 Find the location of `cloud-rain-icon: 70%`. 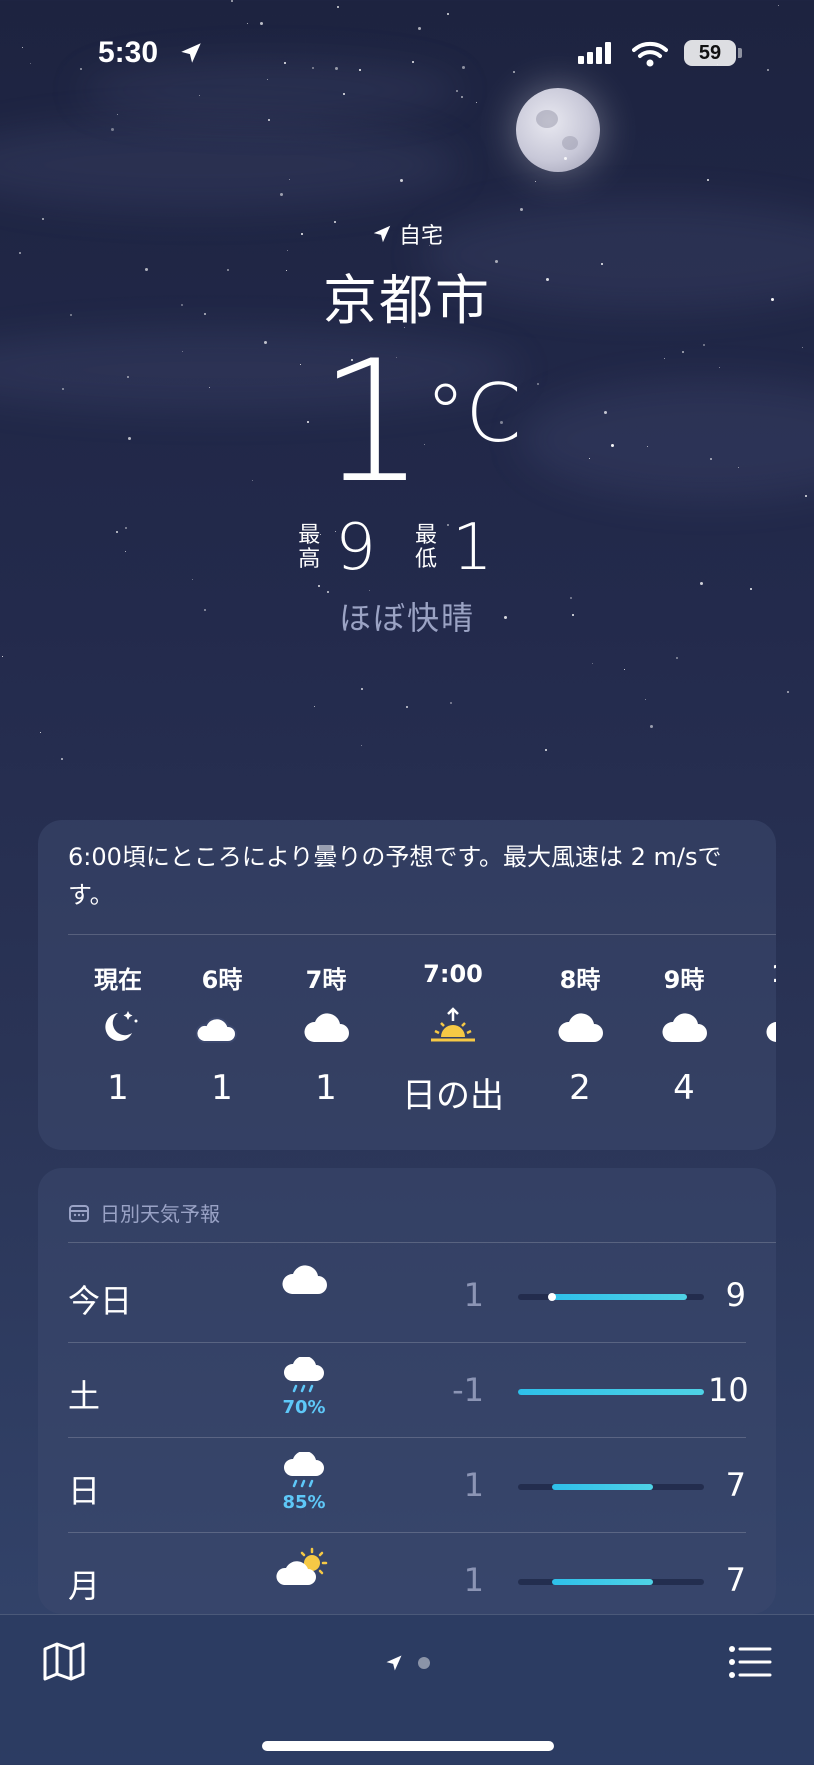

cloud-rain-icon: 70% is located at coordinates (304, 1386).